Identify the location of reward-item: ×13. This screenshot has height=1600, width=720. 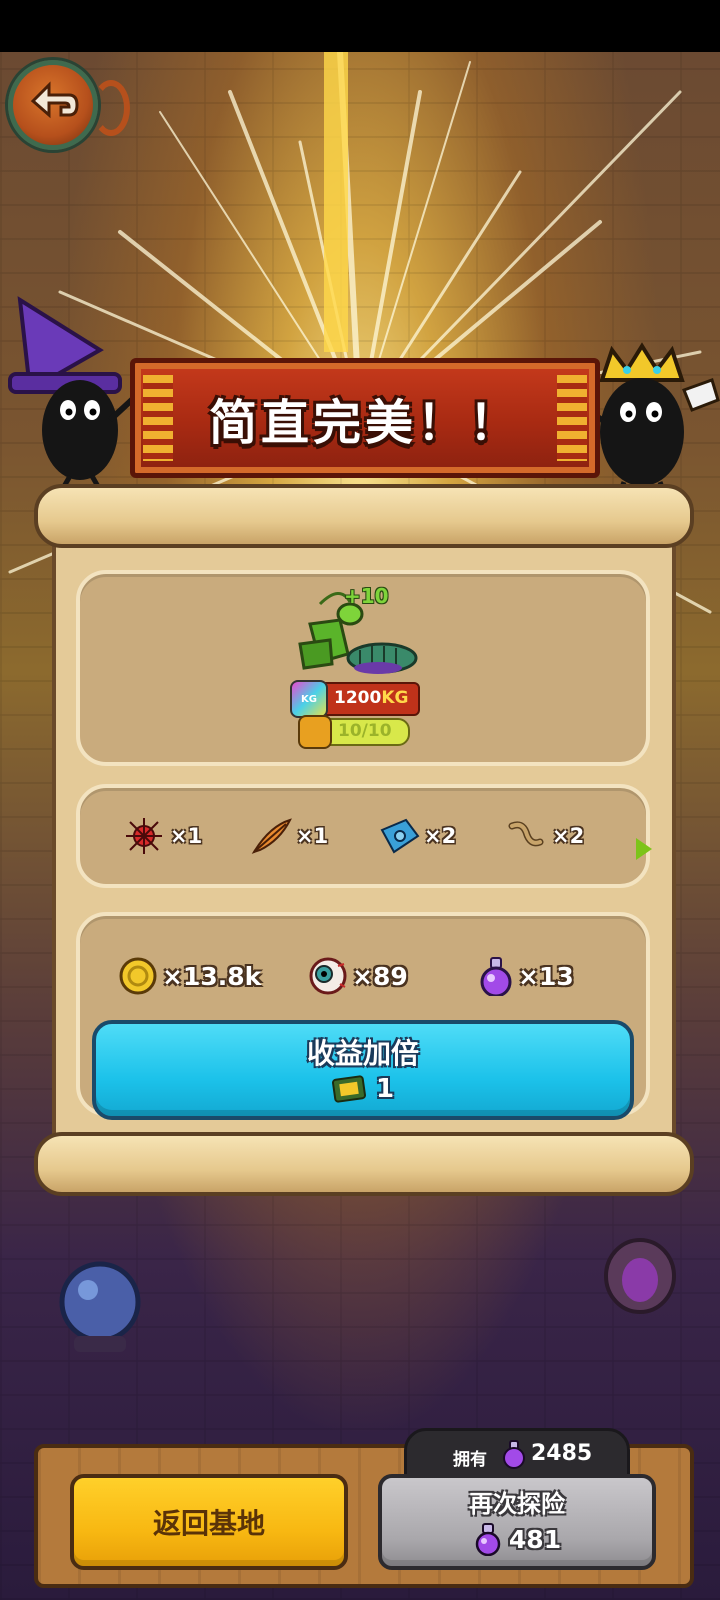
(526, 976).